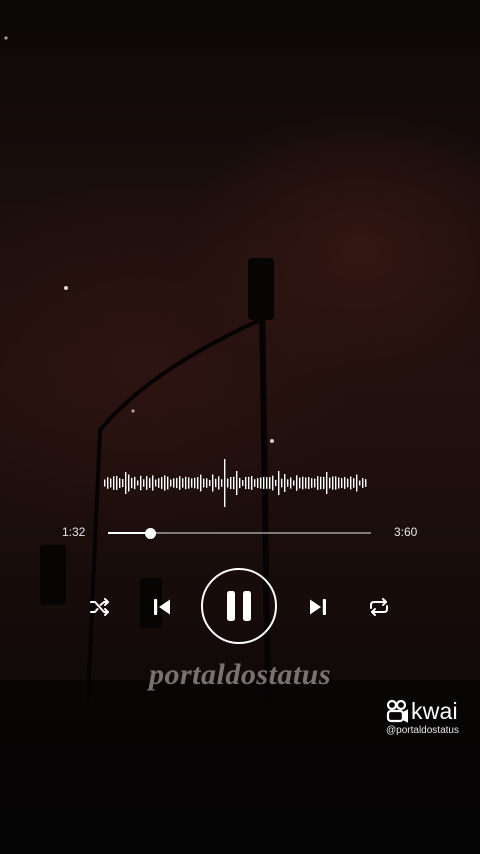  I want to click on skip-previous-icon, so click(162, 607).